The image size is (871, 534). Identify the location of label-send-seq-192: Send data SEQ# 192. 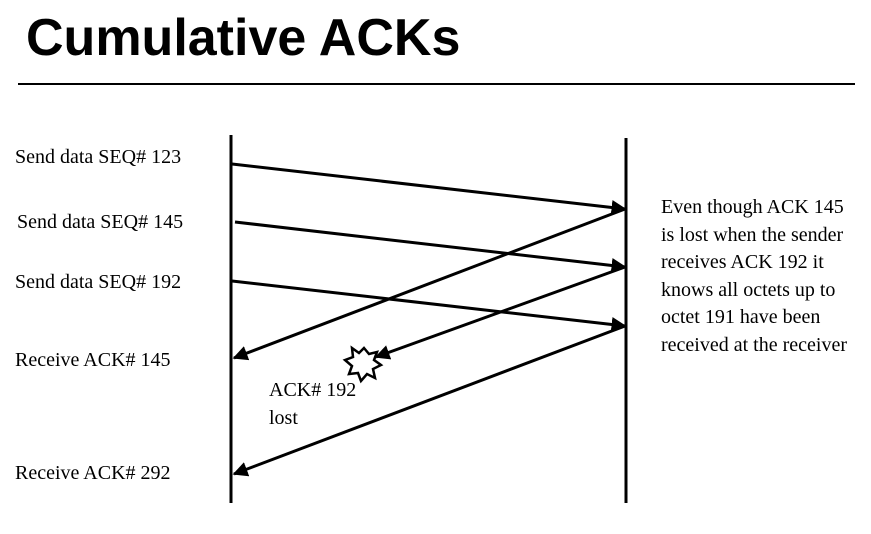
(98, 282).